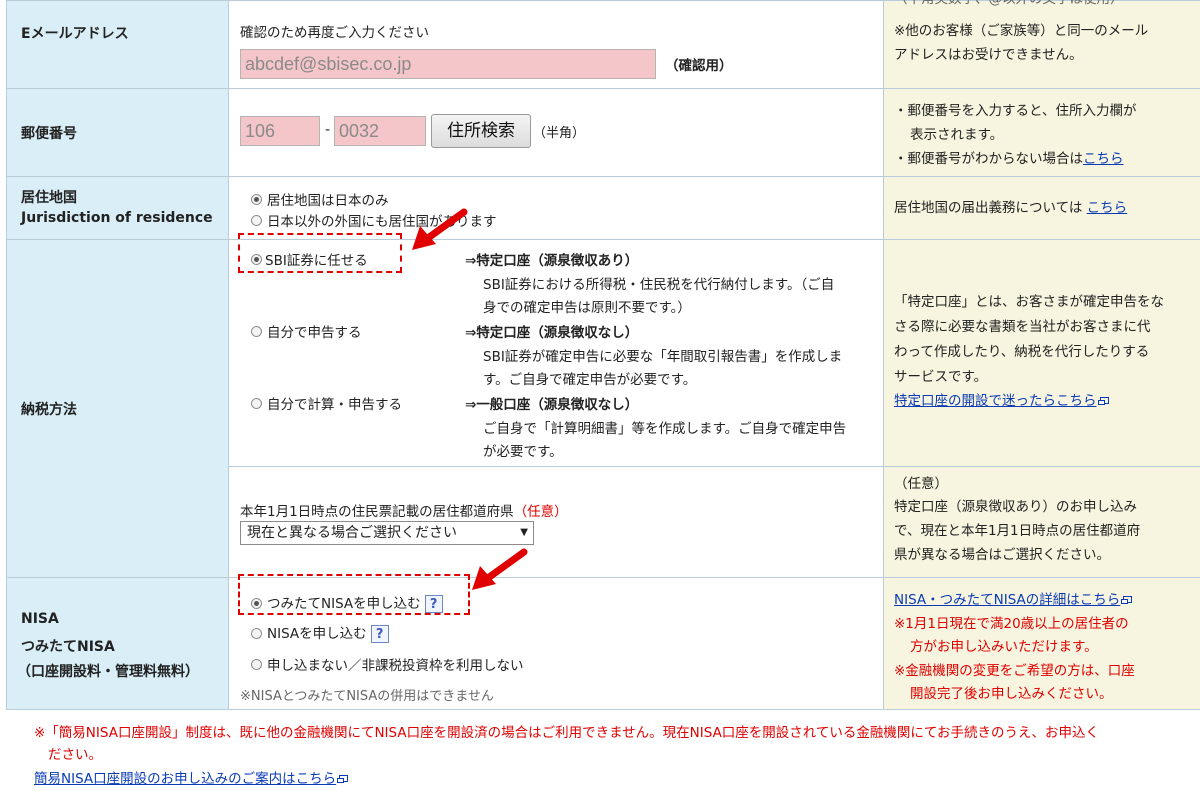 This screenshot has width=1200, height=802. I want to click on nisa-note-link-wrap: NISA・つみたてNISAの詳細はこちら, so click(1013, 600).